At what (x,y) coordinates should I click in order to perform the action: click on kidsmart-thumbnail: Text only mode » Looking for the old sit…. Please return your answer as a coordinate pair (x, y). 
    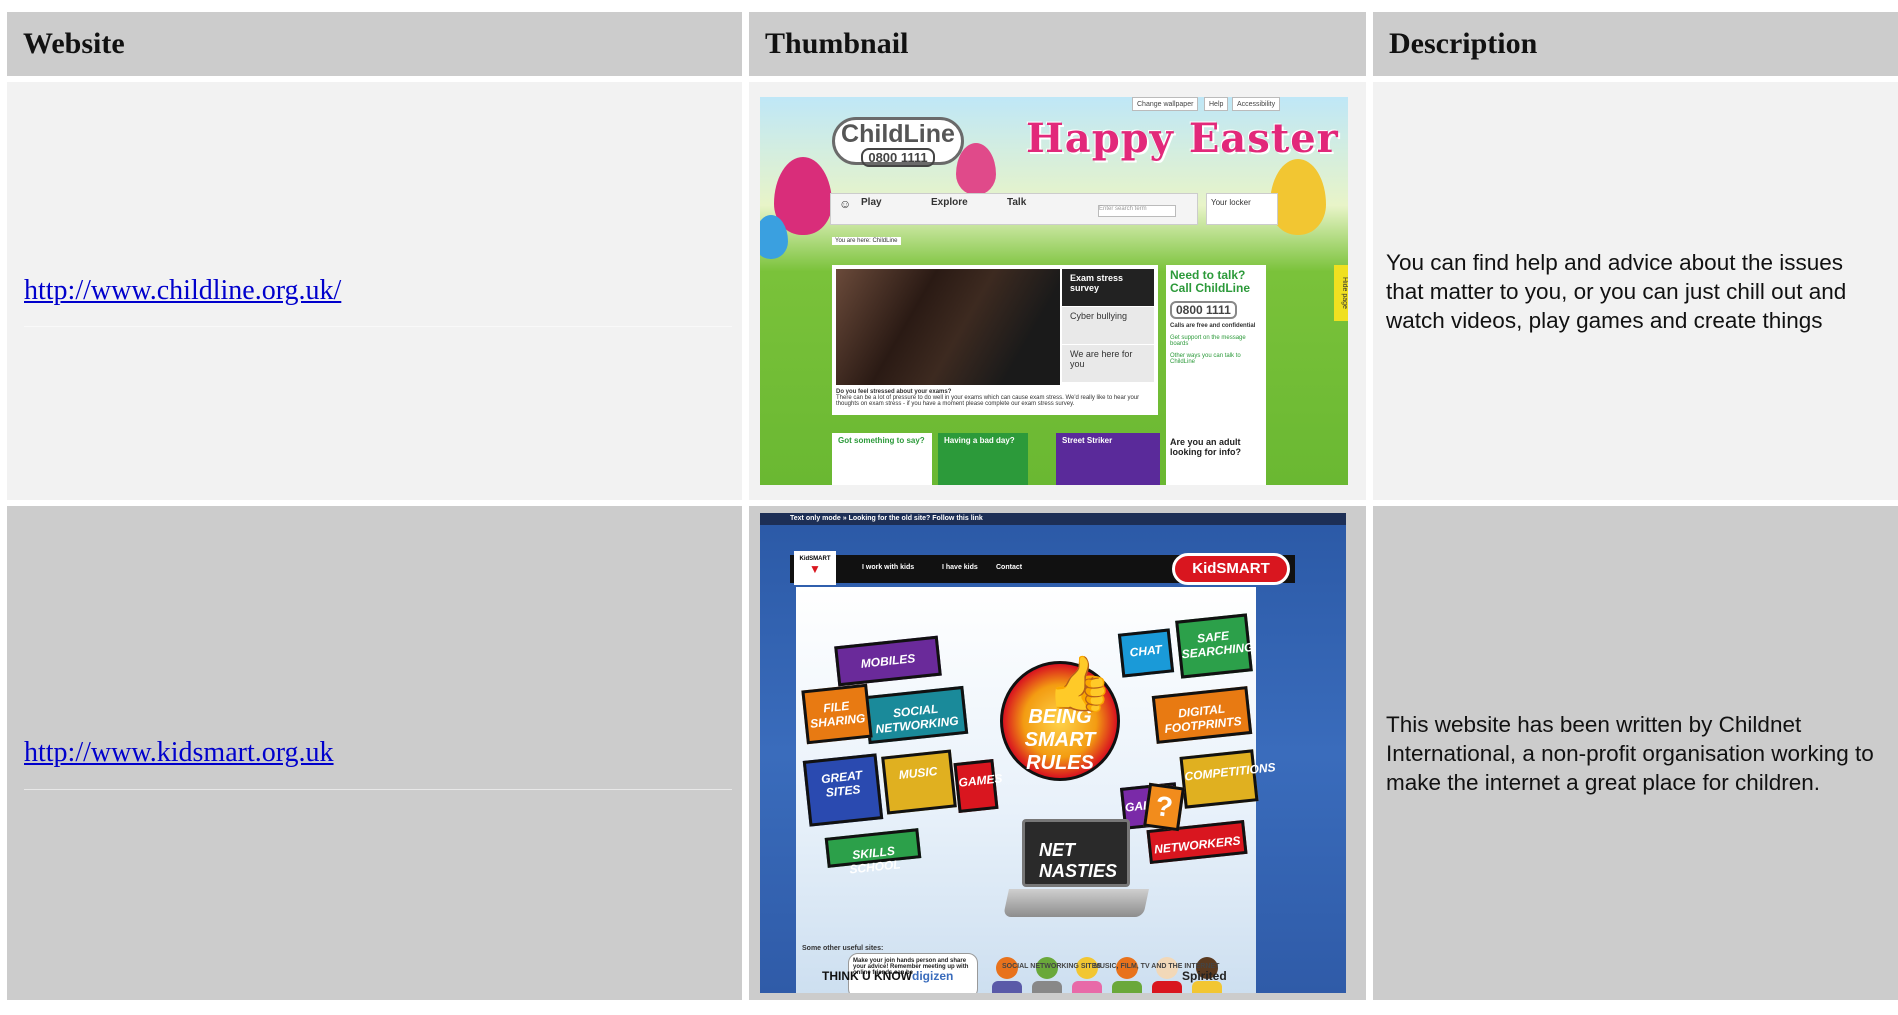
    Looking at the image, I should click on (1053, 753).